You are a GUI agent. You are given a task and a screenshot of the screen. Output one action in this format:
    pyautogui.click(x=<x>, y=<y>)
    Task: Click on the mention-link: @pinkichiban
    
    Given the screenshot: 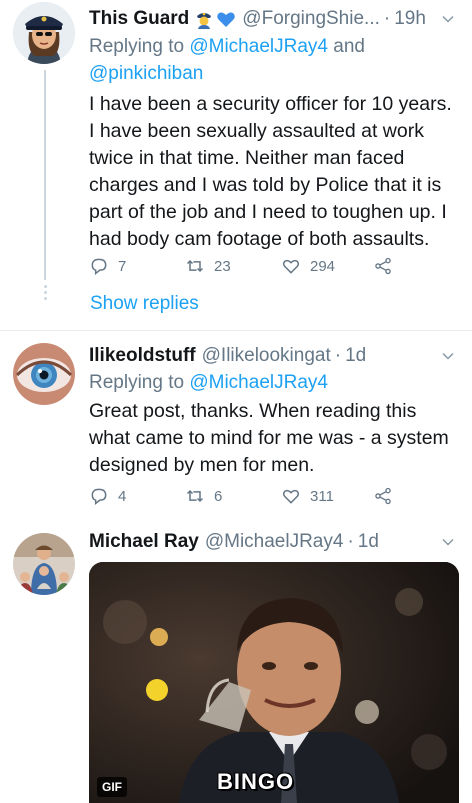 What is the action you would take?
    pyautogui.click(x=146, y=73)
    